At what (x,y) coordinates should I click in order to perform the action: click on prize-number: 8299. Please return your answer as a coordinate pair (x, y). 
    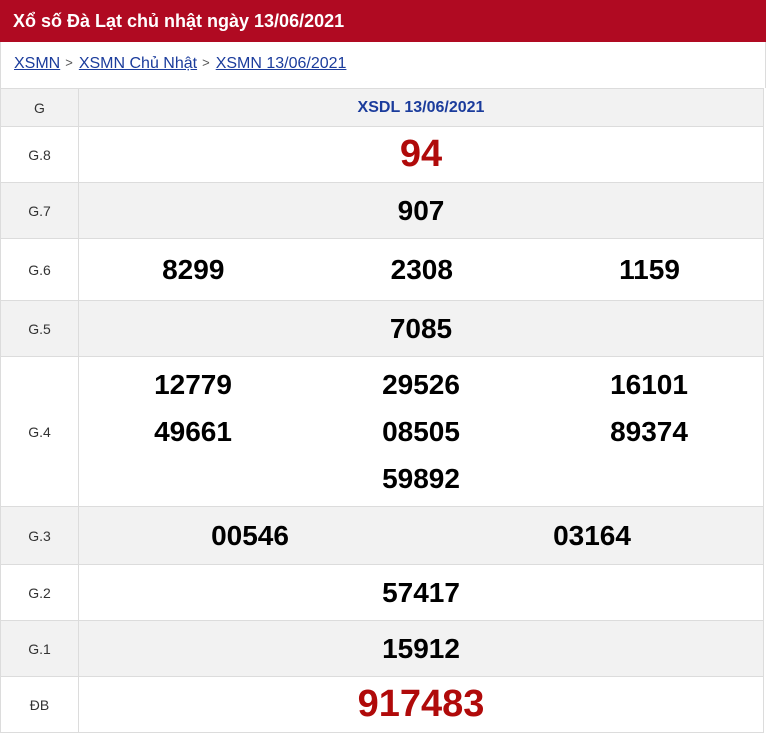
    Looking at the image, I should click on (193, 269).